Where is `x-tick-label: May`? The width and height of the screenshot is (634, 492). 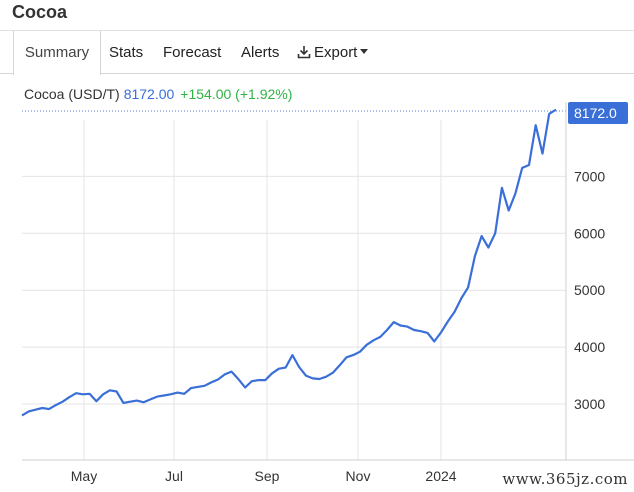
x-tick-label: May is located at coordinates (84, 476).